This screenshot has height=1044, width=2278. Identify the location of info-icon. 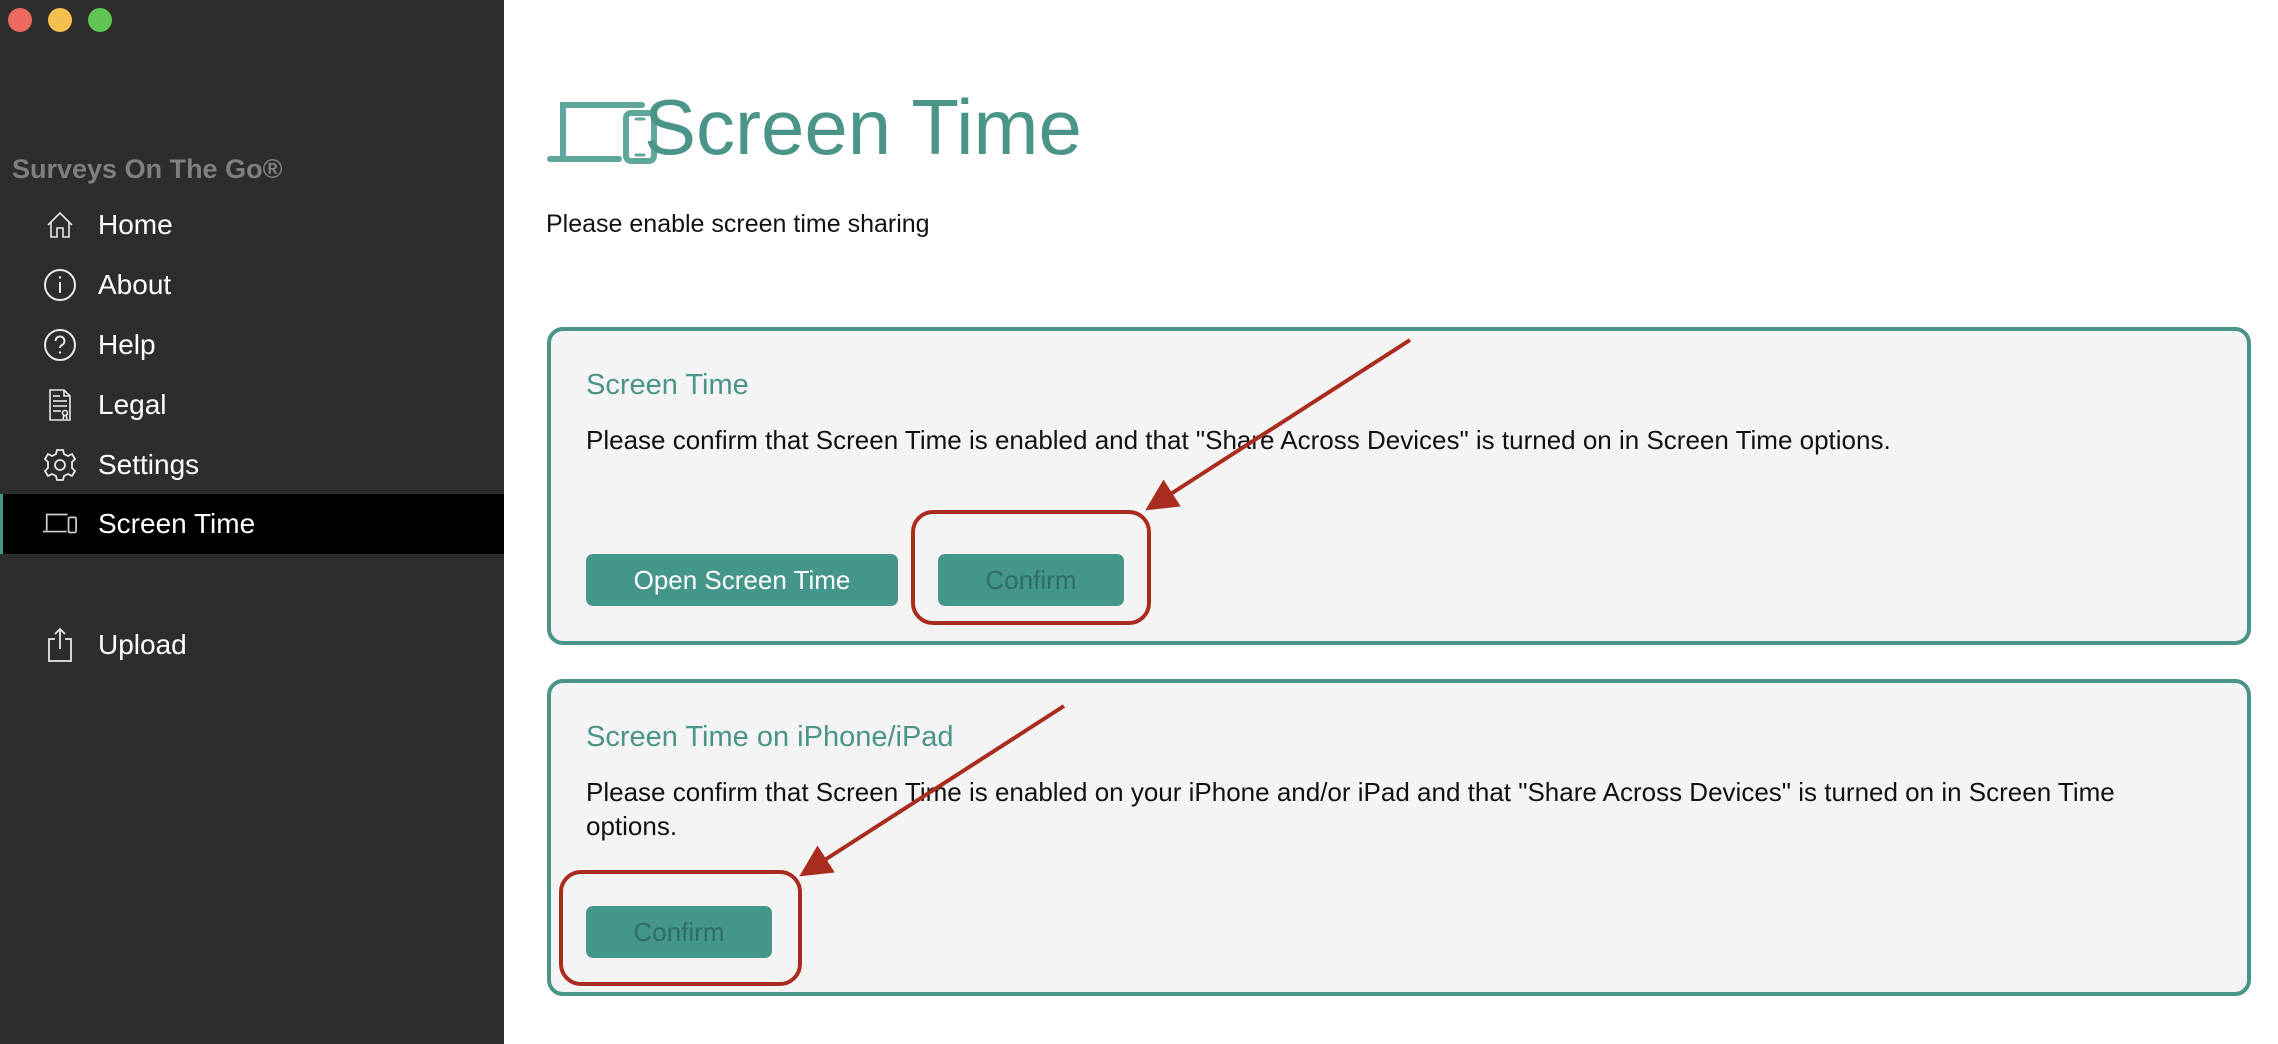
(60, 285).